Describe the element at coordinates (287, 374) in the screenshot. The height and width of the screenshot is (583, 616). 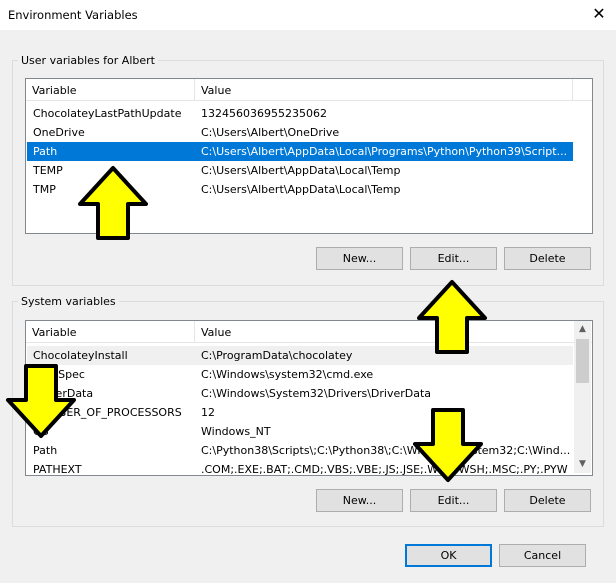
I see `variable-value: C:\Windows\system32\cmd.exe` at that location.